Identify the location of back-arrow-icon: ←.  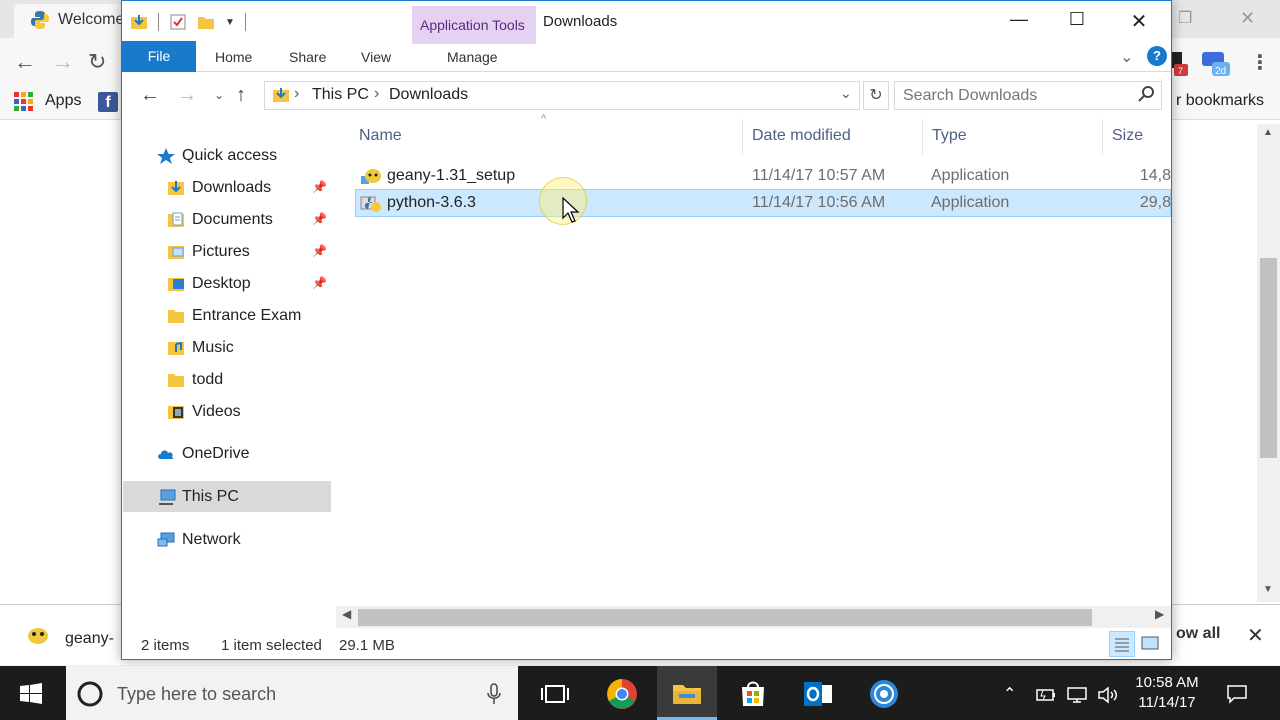
(150, 95).